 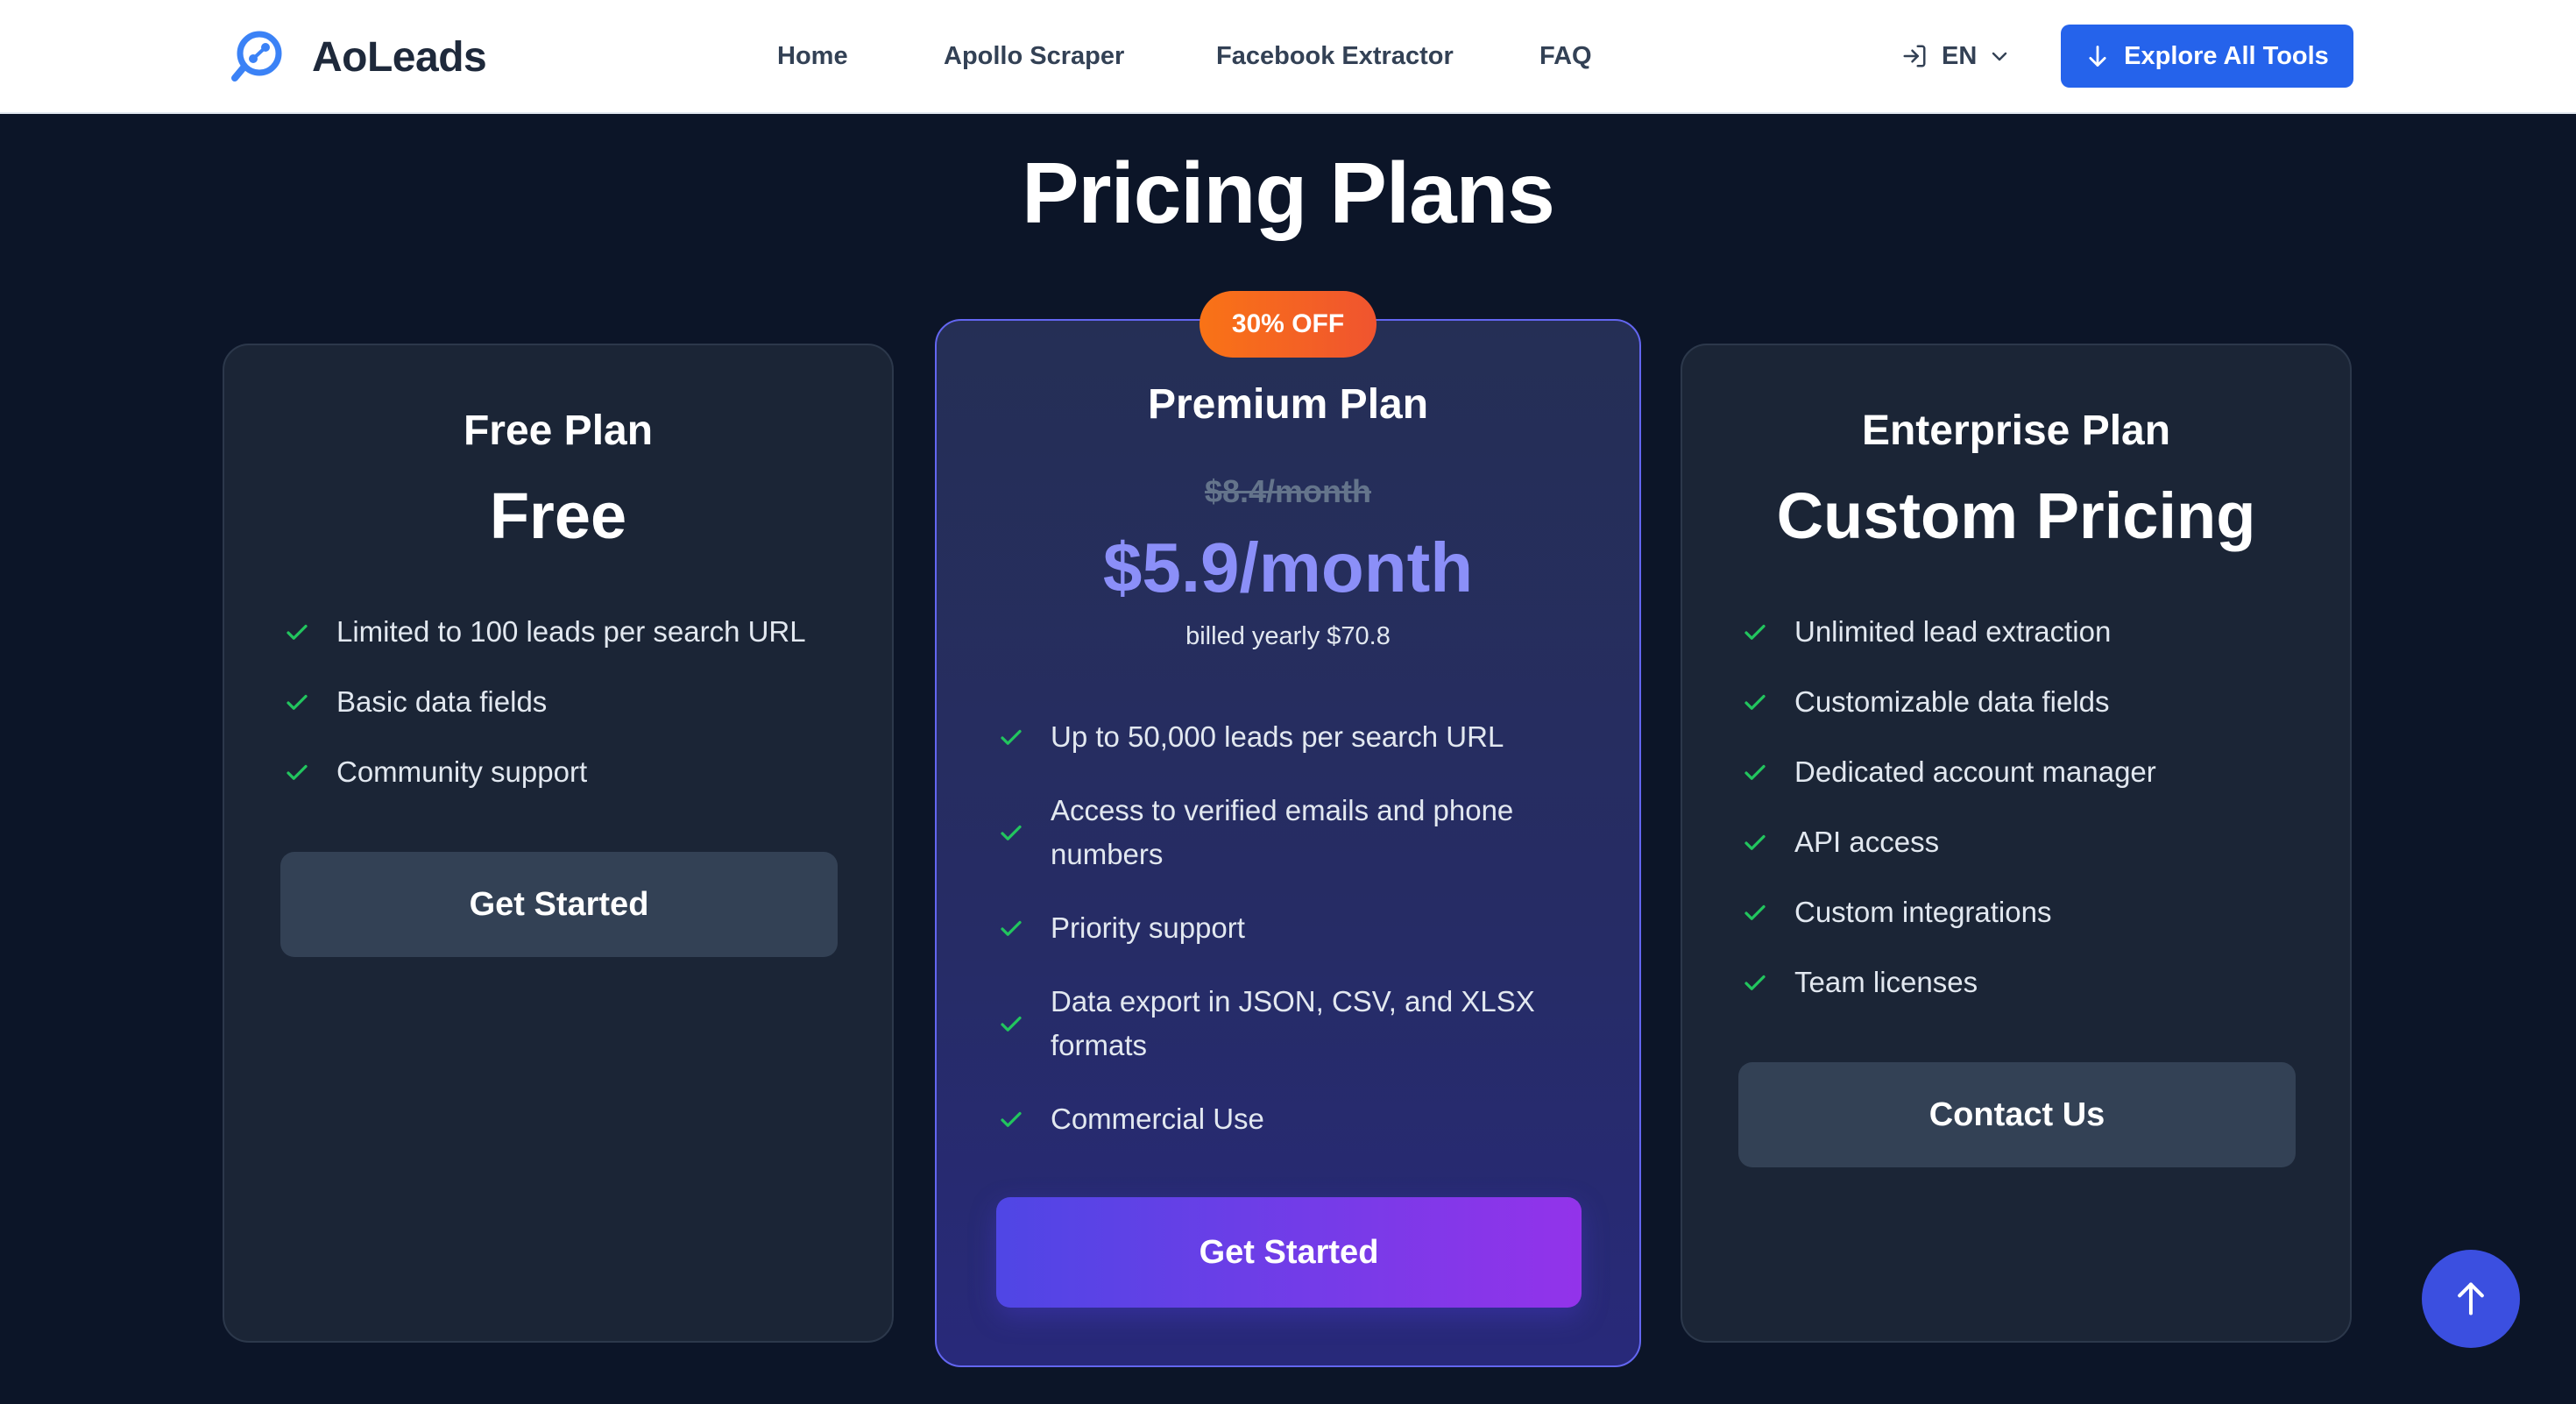 What do you see at coordinates (2016, 515) in the screenshot?
I see `plan-price: Custom Pricing` at bounding box center [2016, 515].